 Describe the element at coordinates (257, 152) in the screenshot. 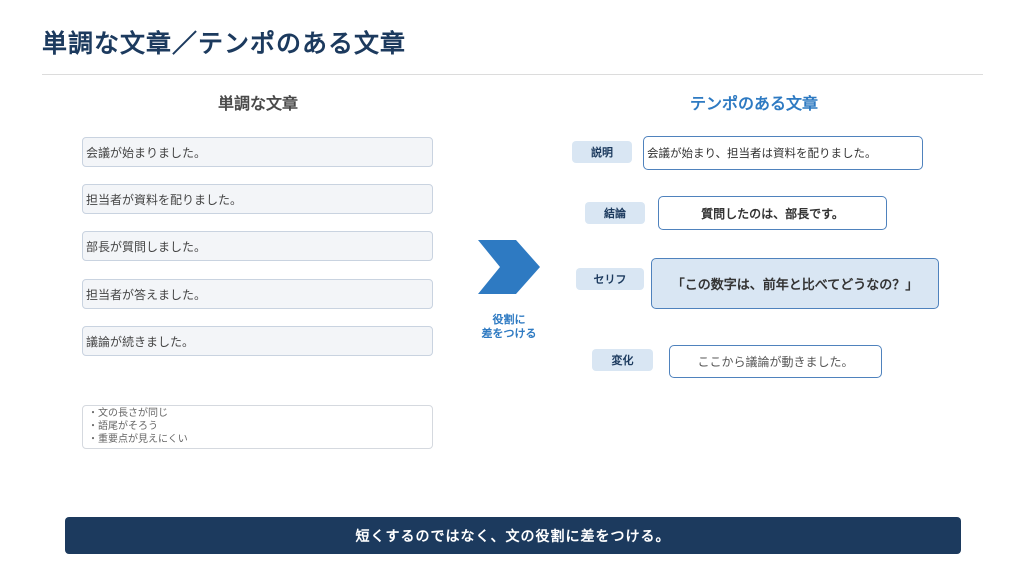

I see `plain-sentence-box: 会議が始まりました。` at that location.